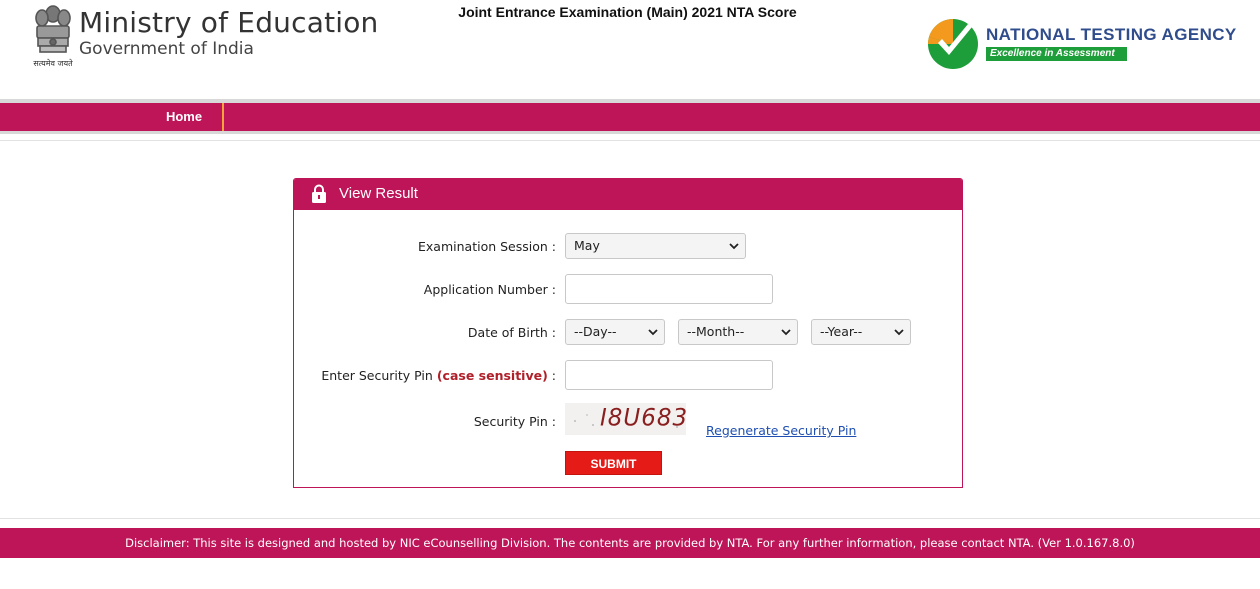  Describe the element at coordinates (595, 331) in the screenshot. I see `dob-day-value: --Day--` at that location.